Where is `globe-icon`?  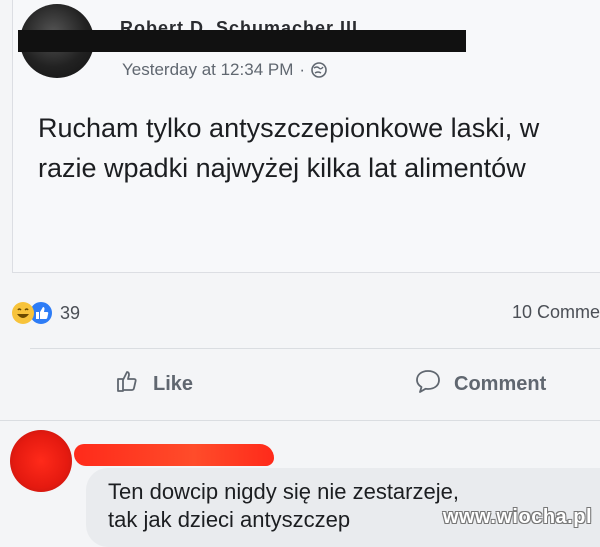 globe-icon is located at coordinates (319, 70).